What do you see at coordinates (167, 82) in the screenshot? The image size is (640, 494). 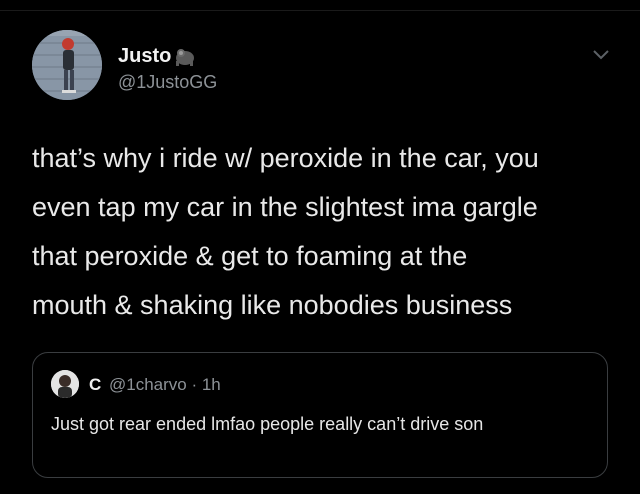 I see `author-handle: @1JustoGG` at bounding box center [167, 82].